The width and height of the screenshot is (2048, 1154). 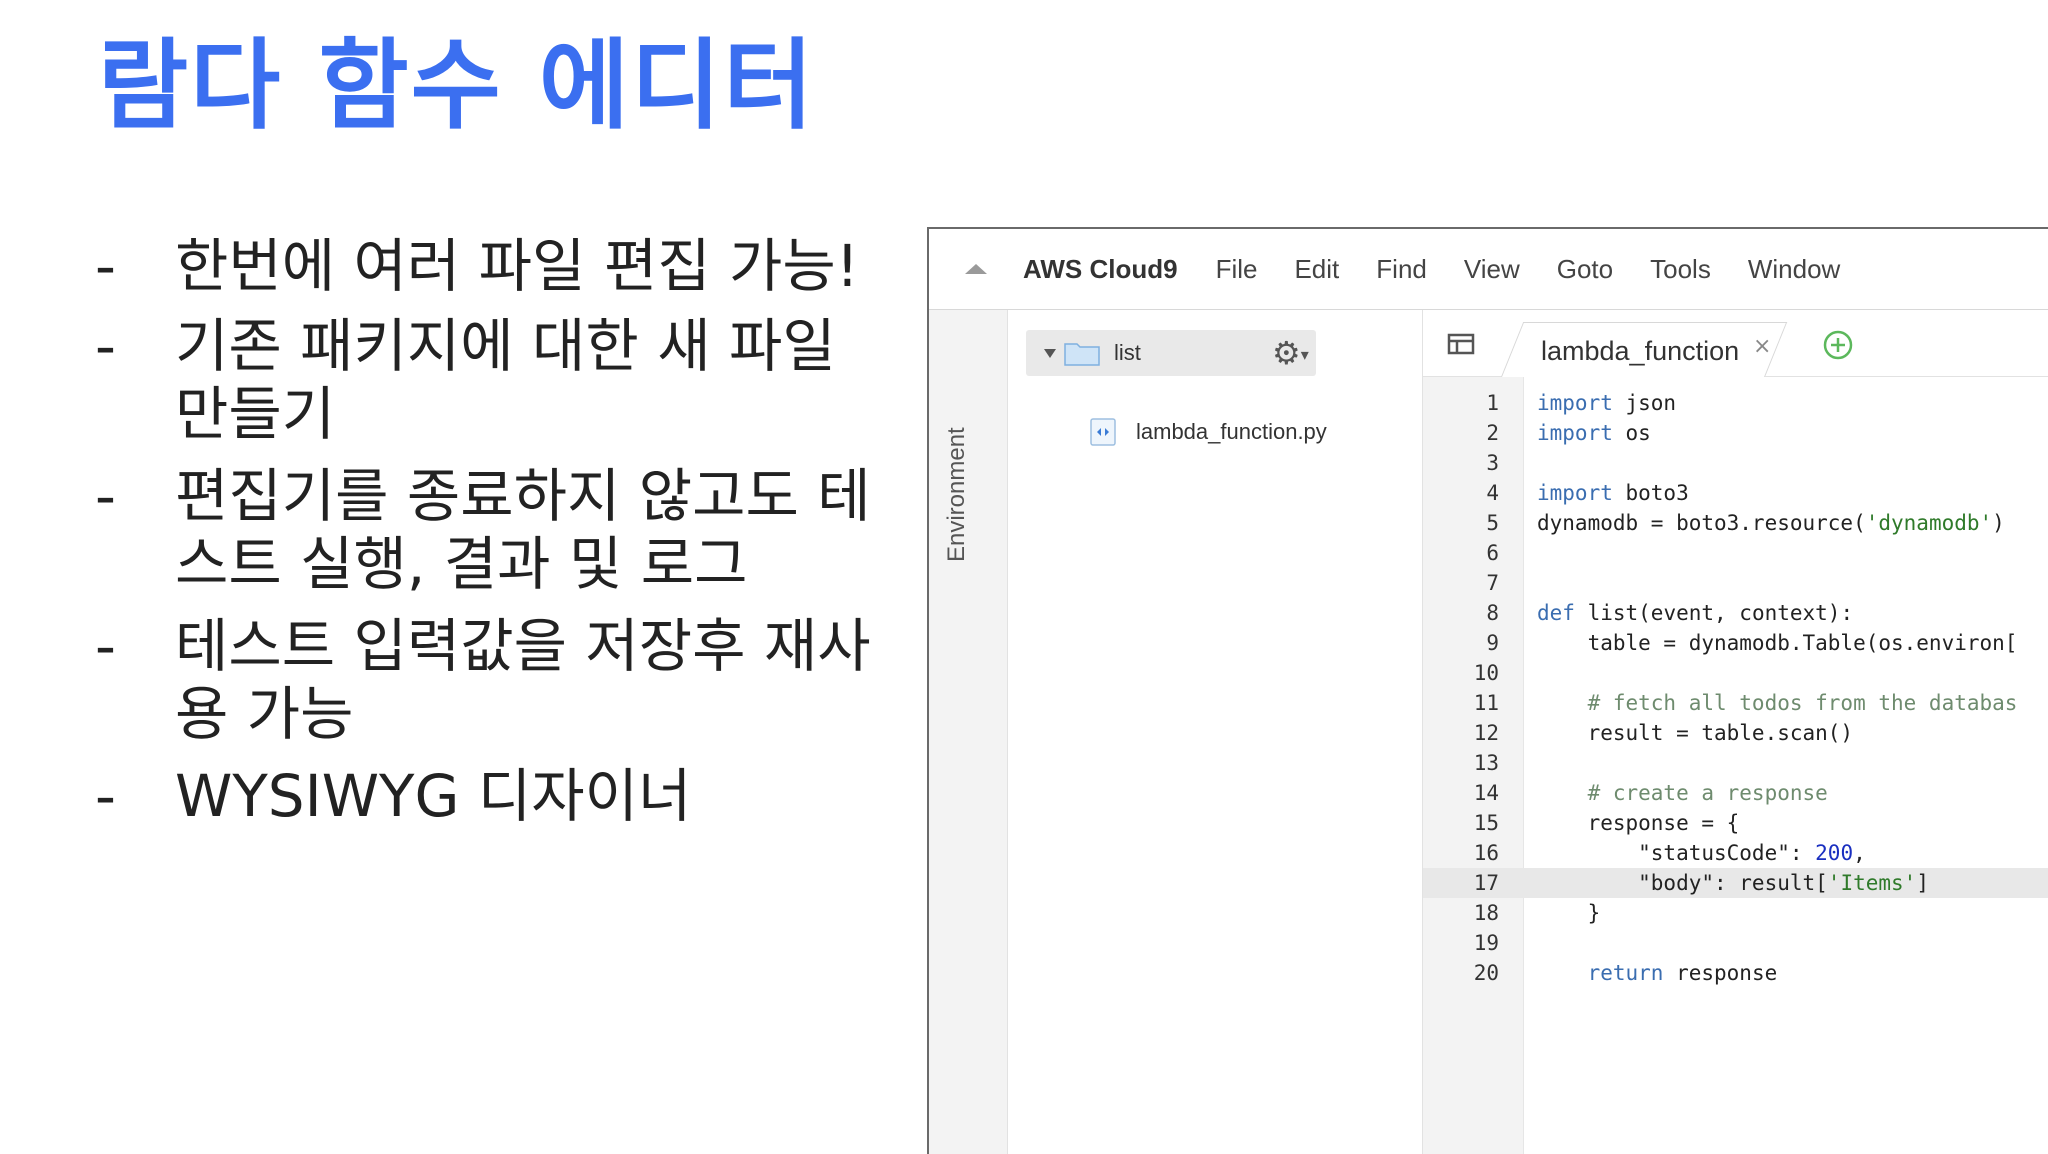 What do you see at coordinates (1594, 433) in the screenshot?
I see `code-text: import os` at bounding box center [1594, 433].